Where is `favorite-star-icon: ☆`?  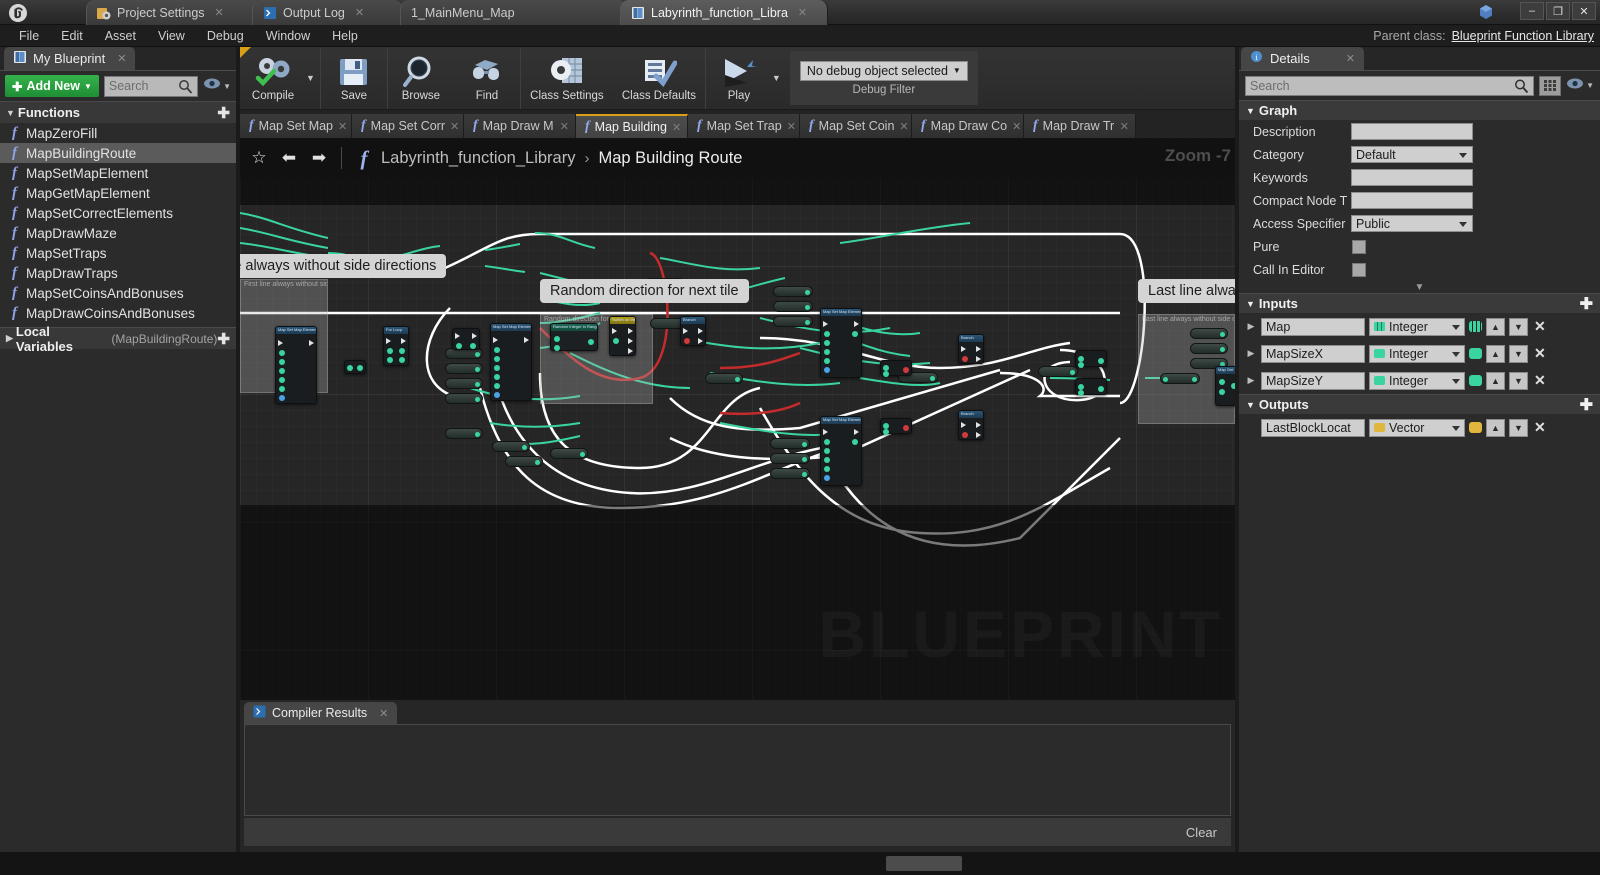 favorite-star-icon: ☆ is located at coordinates (259, 158).